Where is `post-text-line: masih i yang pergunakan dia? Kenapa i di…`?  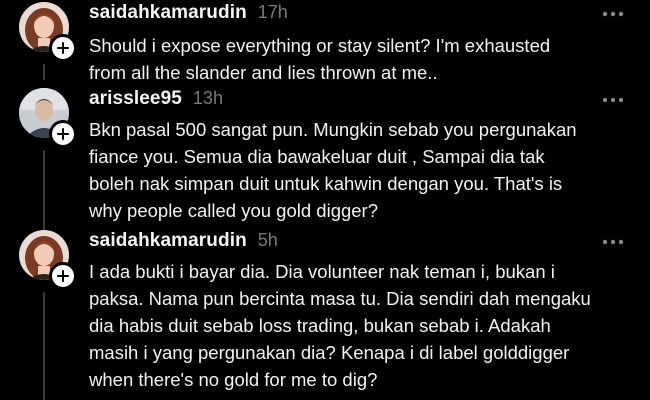 post-text-line: masih i yang pergunakan dia? Kenapa i di… is located at coordinates (329, 352).